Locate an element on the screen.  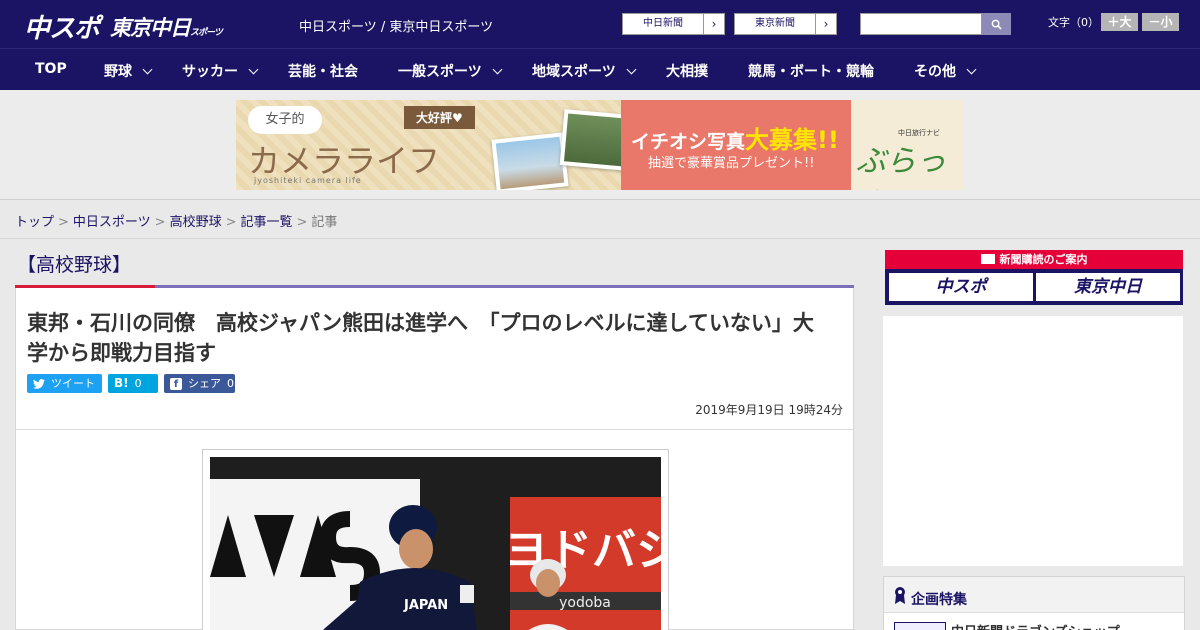
nav-item-general-sports: 一般スポーツ is located at coordinates (450, 71).